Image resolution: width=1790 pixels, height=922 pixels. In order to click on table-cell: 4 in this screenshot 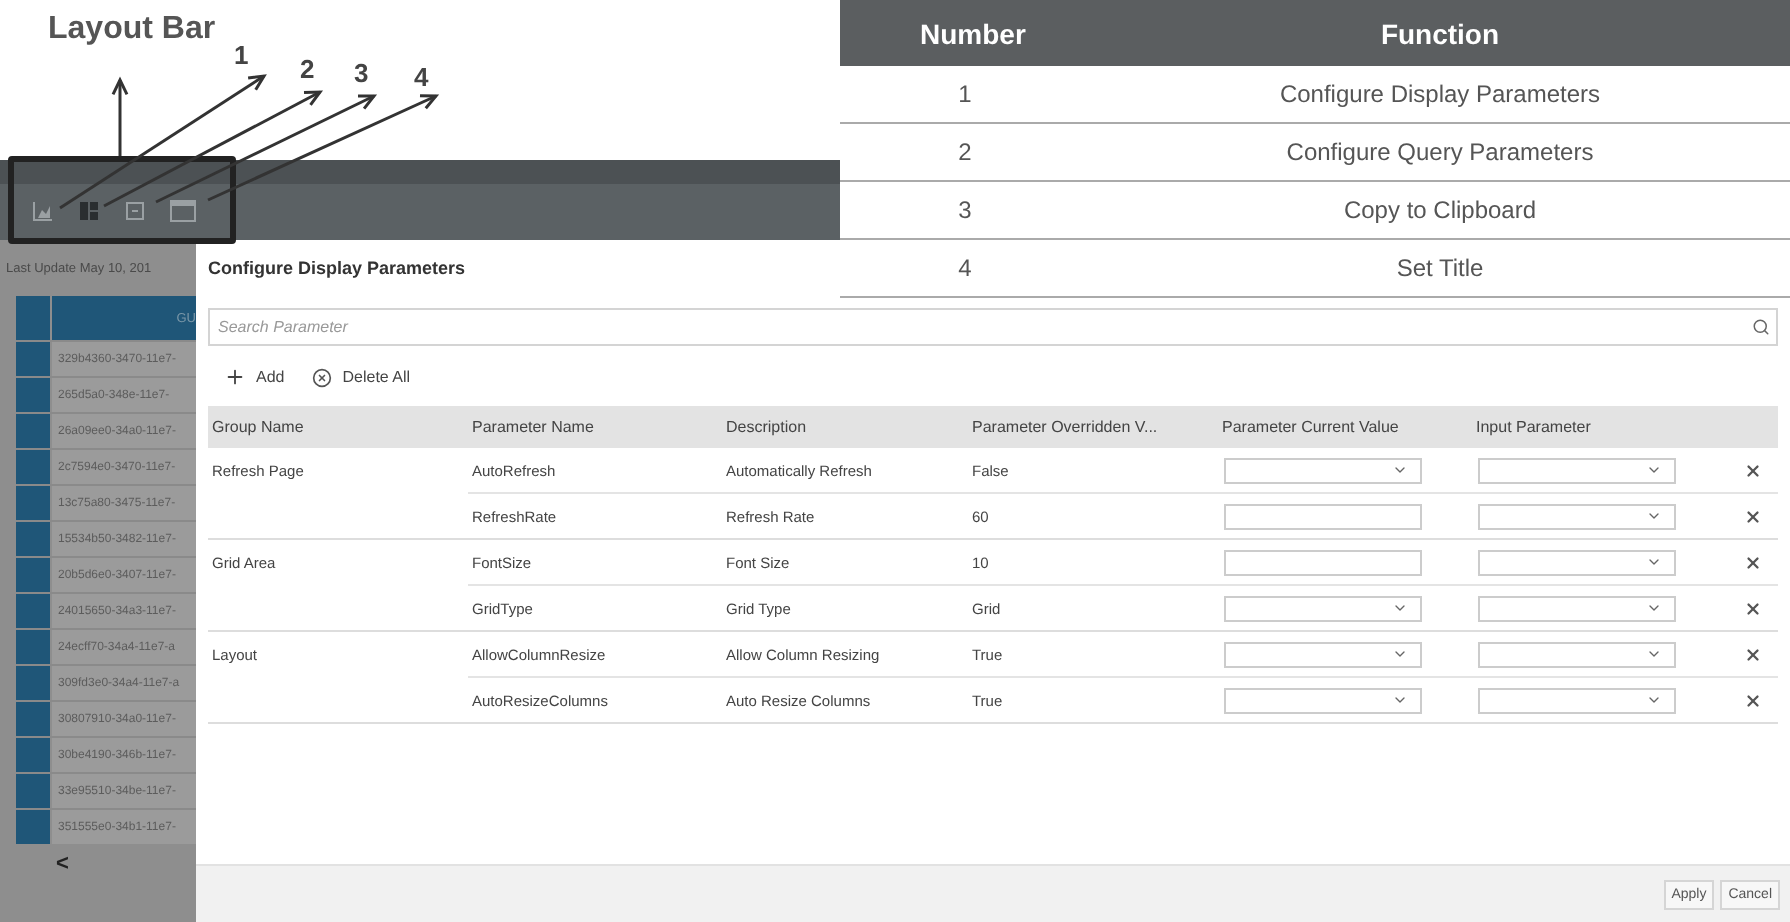, I will do `click(965, 268)`.